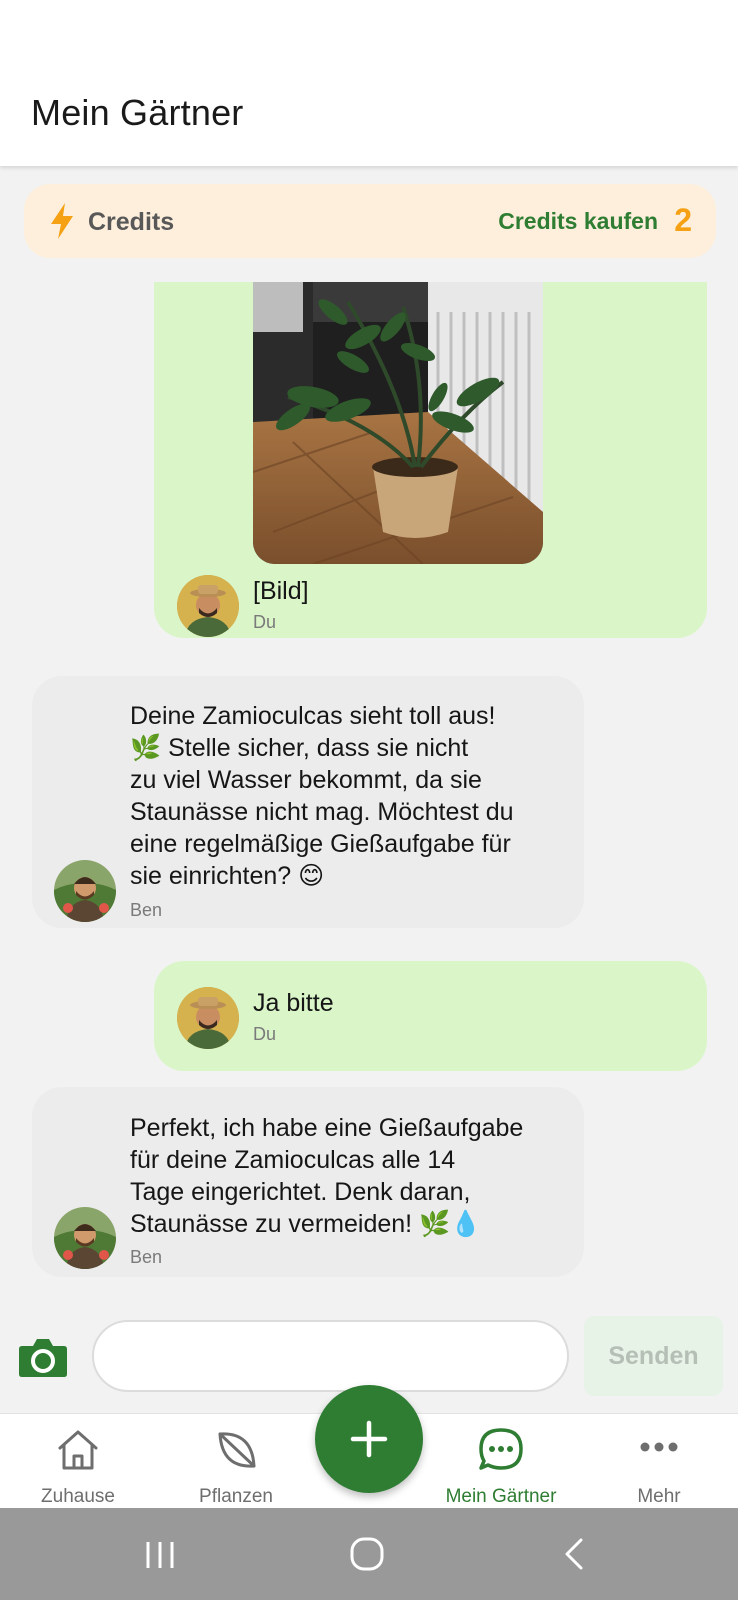 The image size is (738, 1600). I want to click on nav-item-plants: Pflanzen, so click(236, 1461).